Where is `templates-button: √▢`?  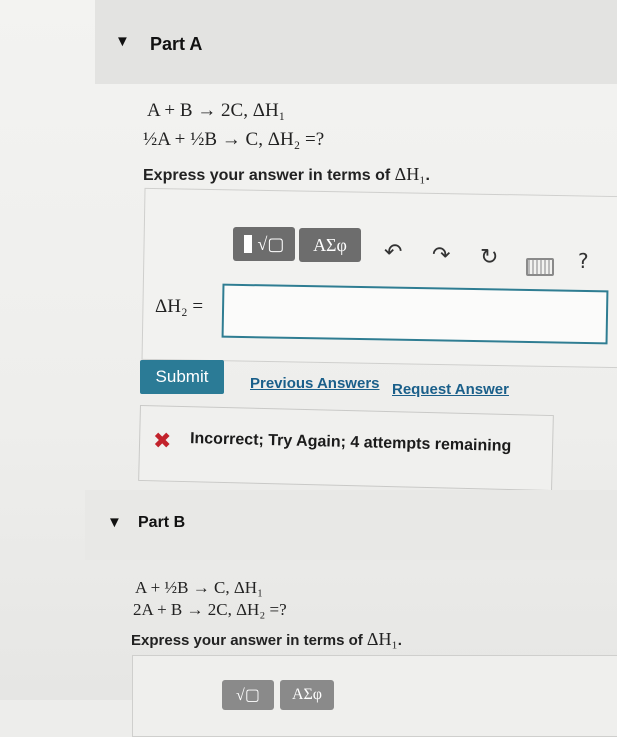
templates-button: √▢ is located at coordinates (264, 244).